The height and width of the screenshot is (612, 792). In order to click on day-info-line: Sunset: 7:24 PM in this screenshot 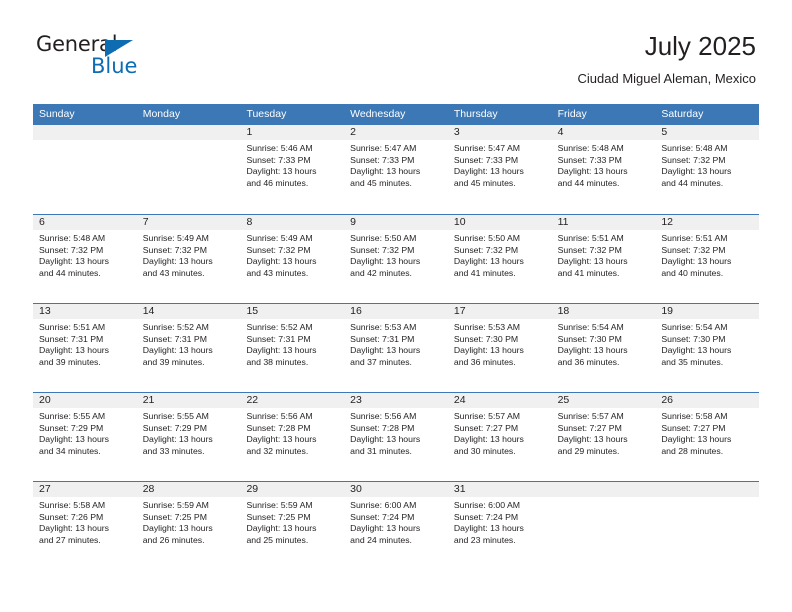, I will do `click(382, 516)`.